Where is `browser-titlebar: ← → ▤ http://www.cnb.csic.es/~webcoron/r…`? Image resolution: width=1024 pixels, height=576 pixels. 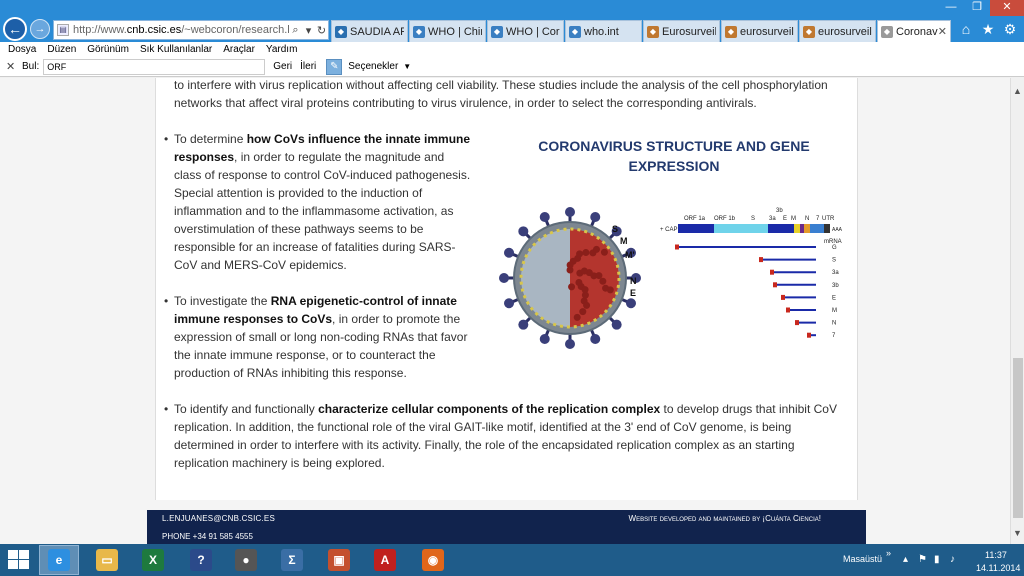
browser-titlebar: ← → ▤ http://www.cnb.csic.es/~webcoron/r… is located at coordinates (512, 21).